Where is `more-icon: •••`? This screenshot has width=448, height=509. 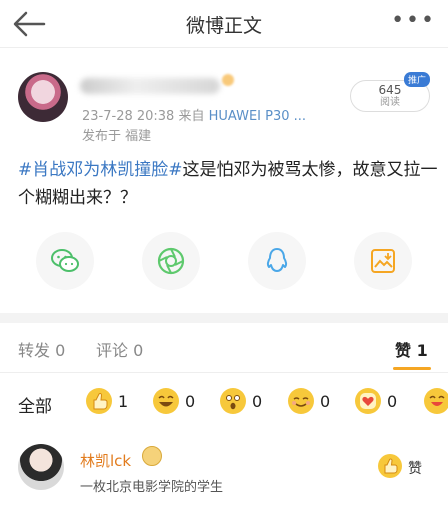
more-icon: ••• is located at coordinates (413, 20).